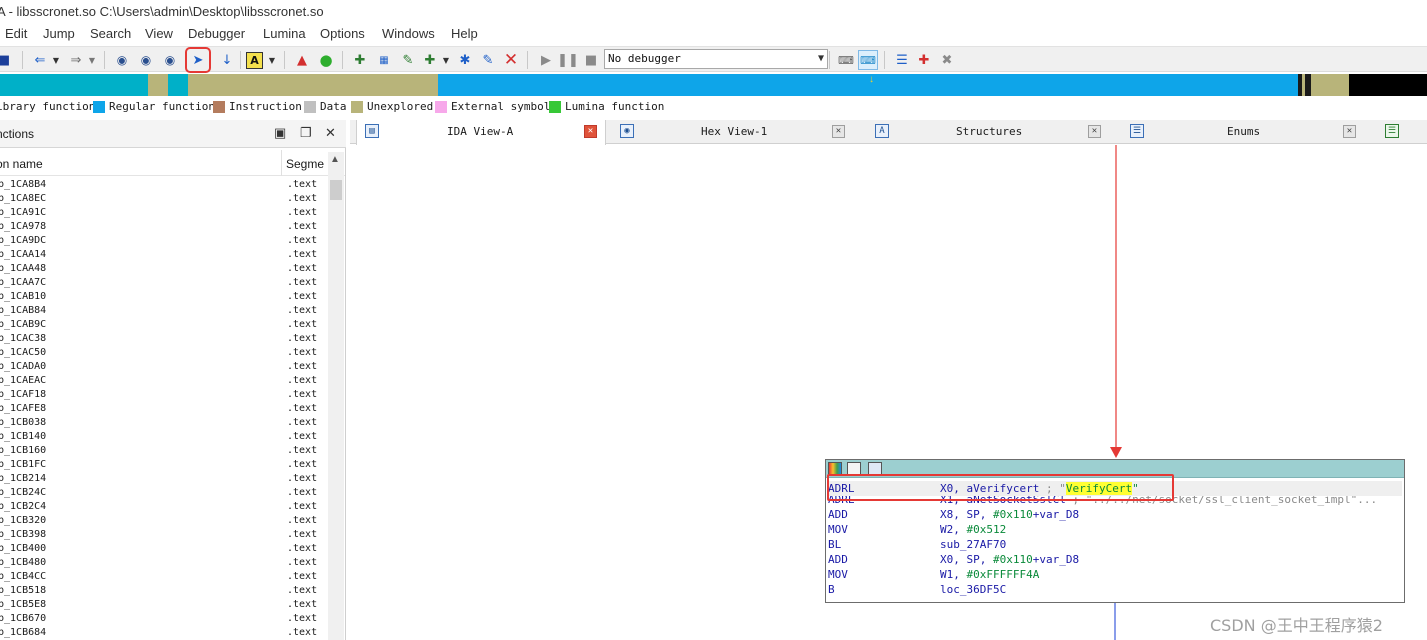  I want to click on scroll-up-icon: ▲, so click(335, 159).